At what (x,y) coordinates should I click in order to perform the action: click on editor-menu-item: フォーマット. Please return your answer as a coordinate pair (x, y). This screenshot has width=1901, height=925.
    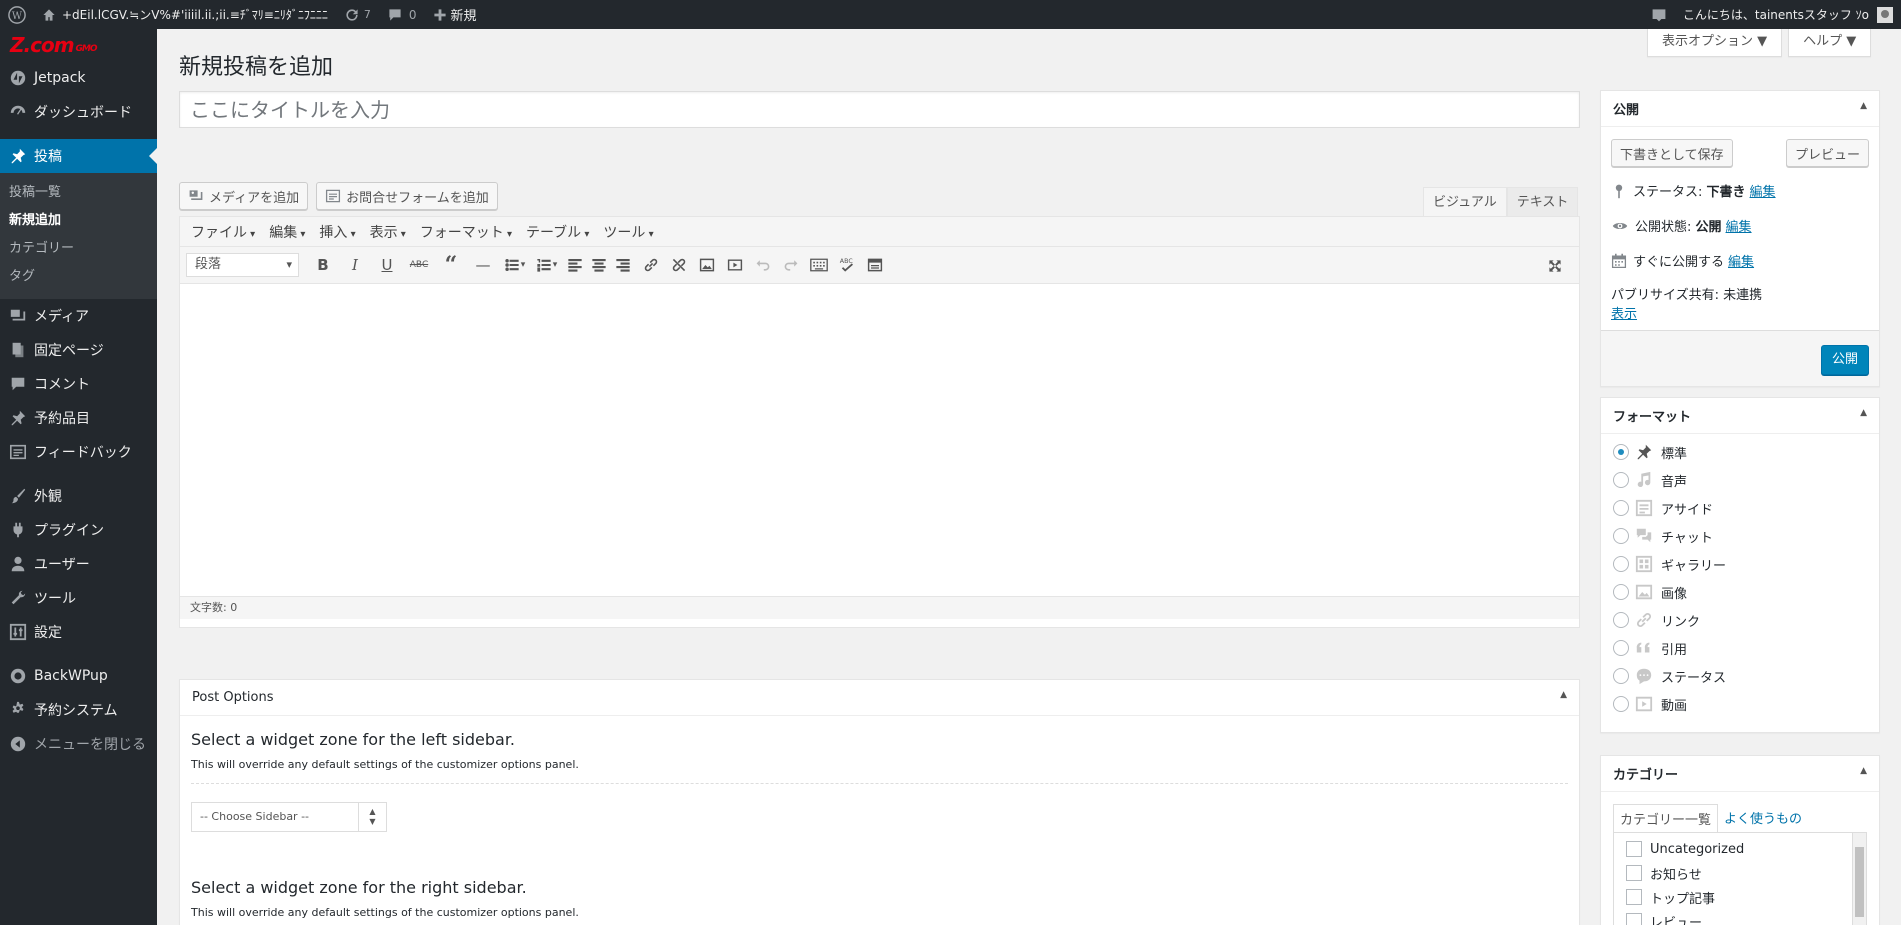
    Looking at the image, I should click on (466, 232).